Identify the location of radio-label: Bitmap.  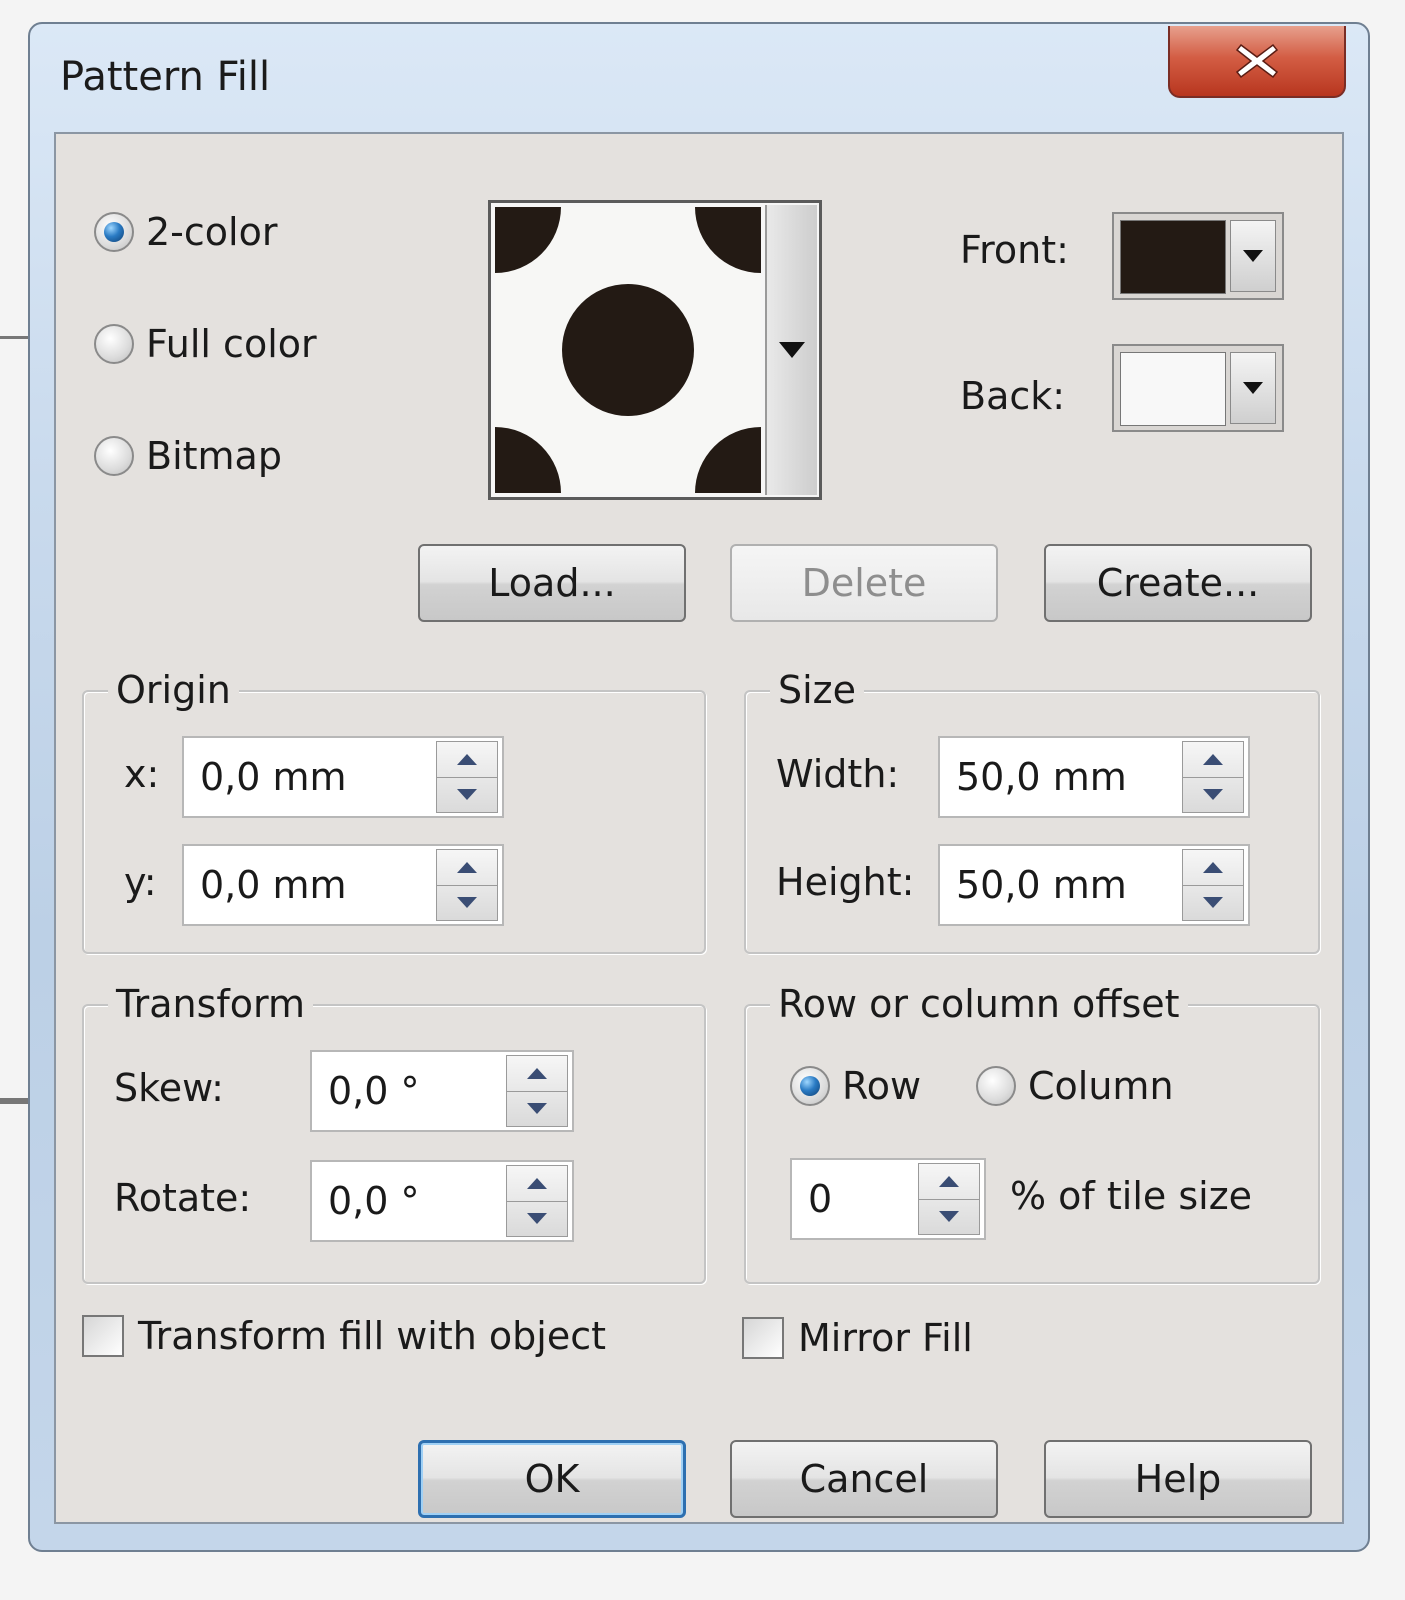
(214, 456).